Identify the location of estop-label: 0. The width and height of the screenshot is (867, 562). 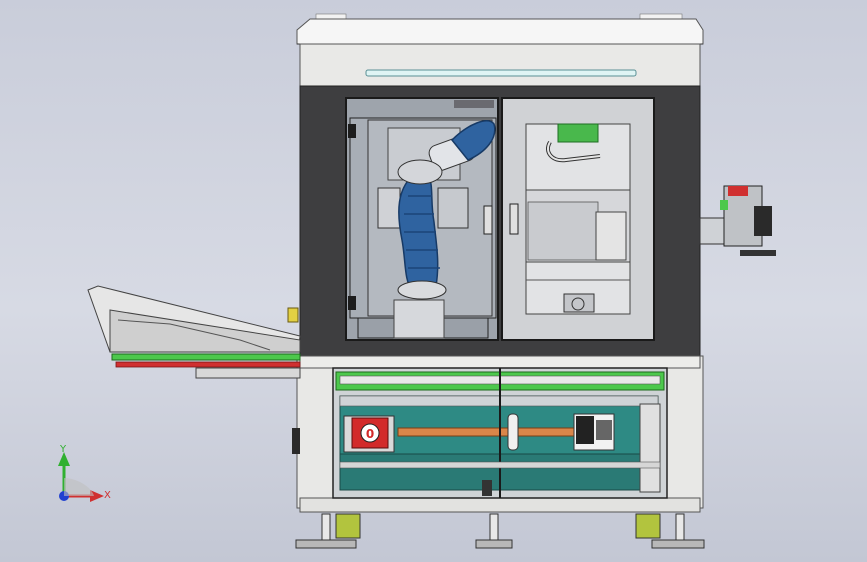
(370, 434).